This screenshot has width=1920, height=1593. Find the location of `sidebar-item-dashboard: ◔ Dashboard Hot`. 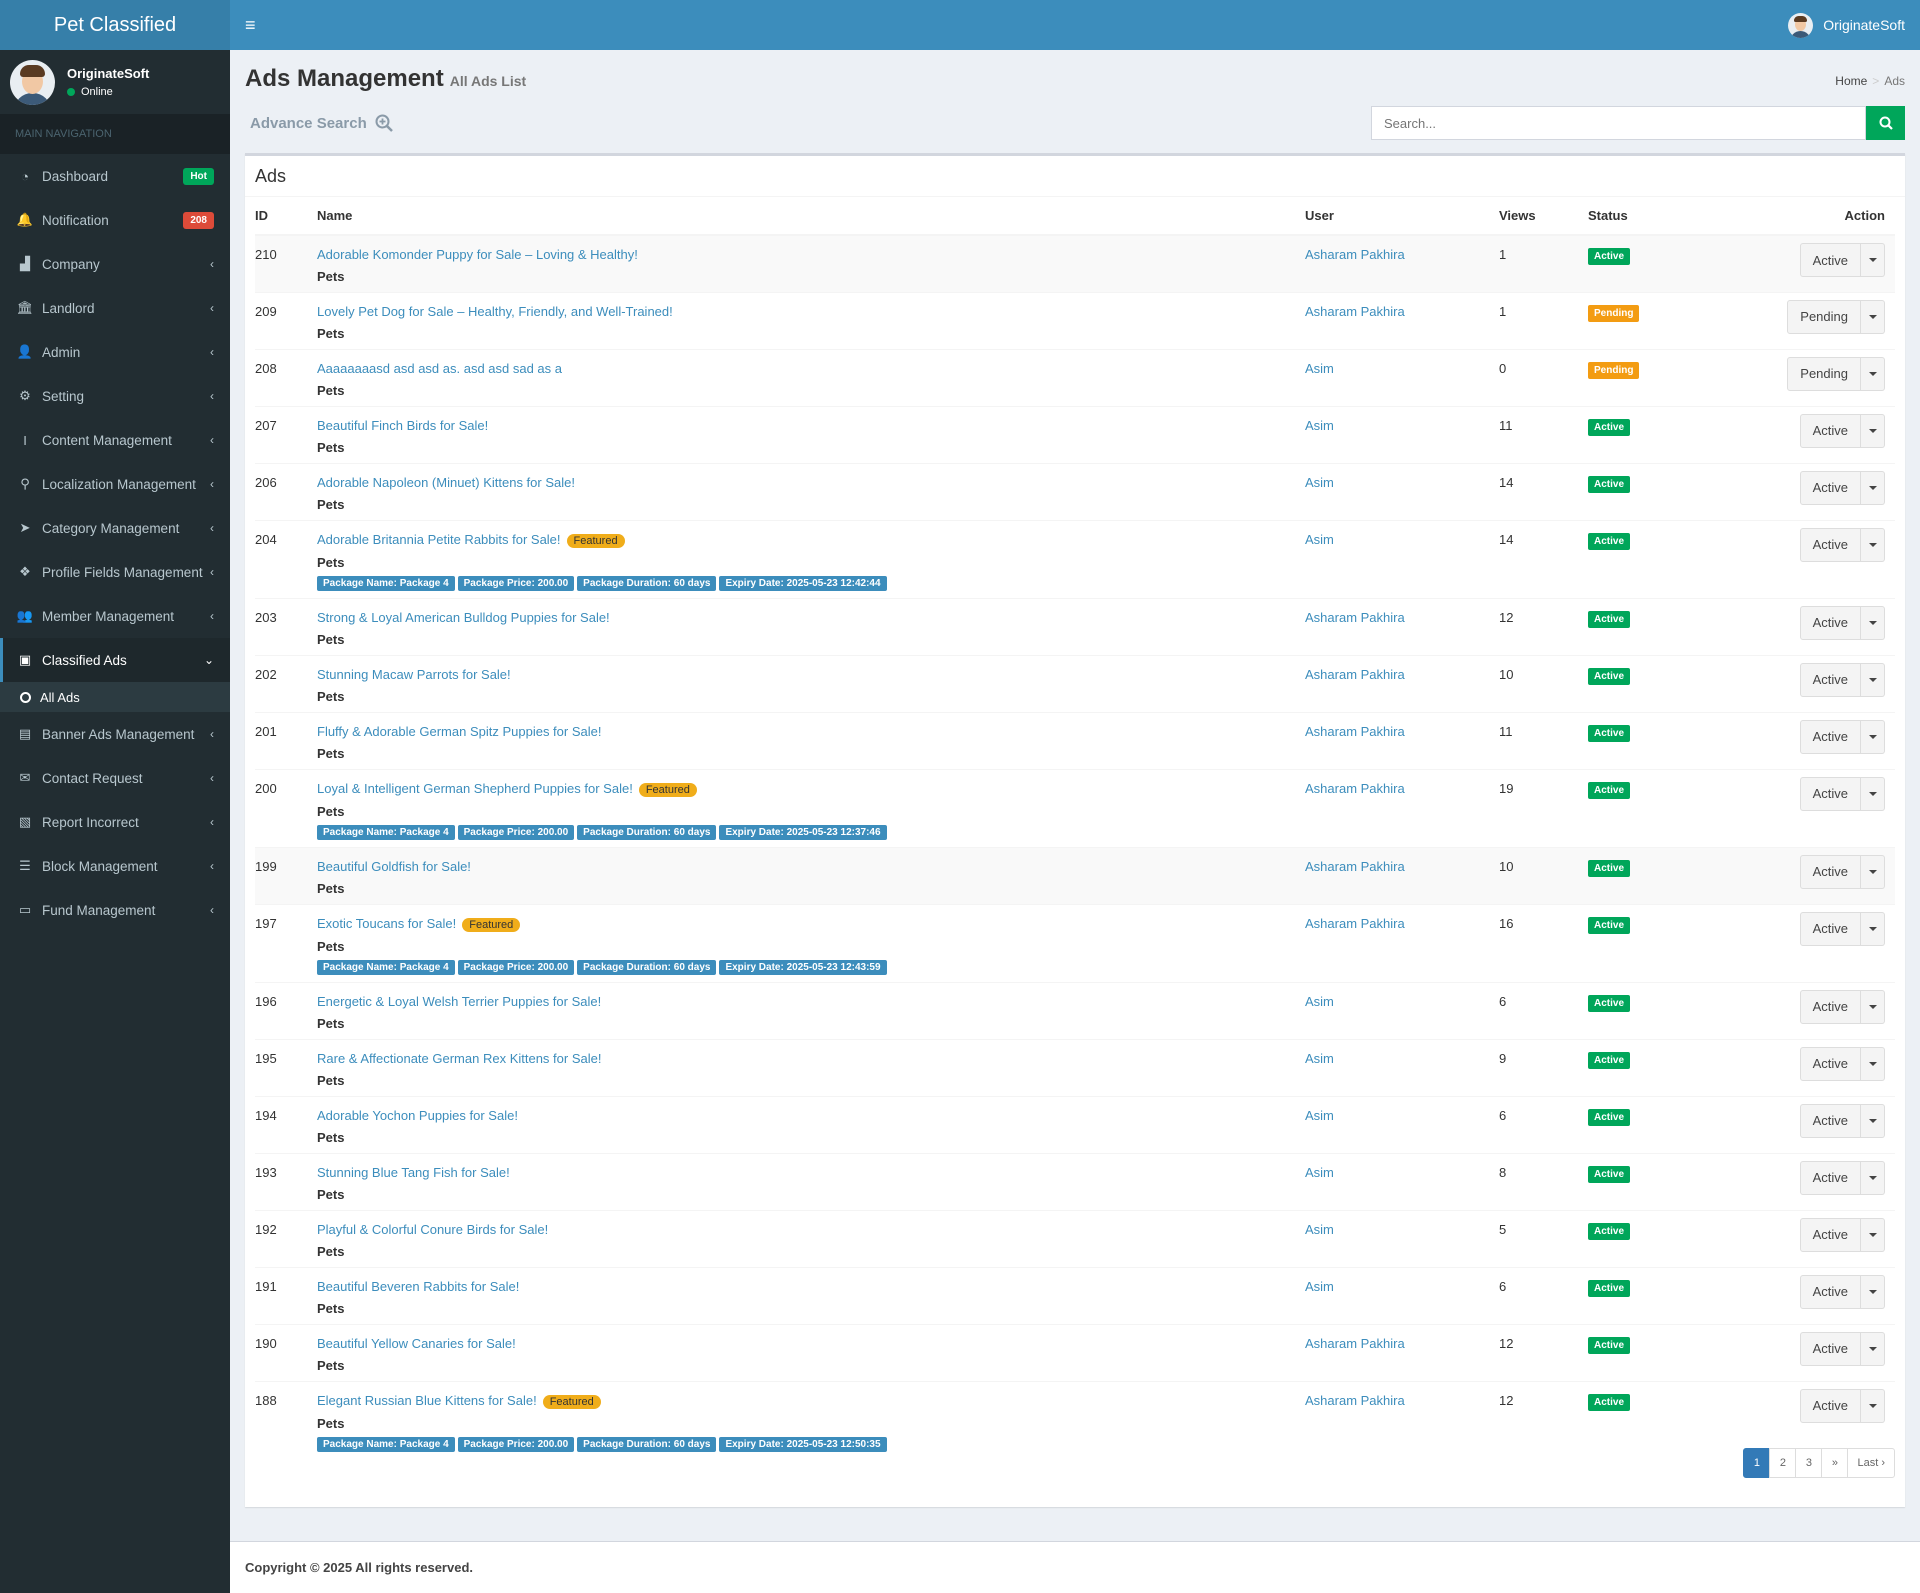

sidebar-item-dashboard: ◔ Dashboard Hot is located at coordinates (115, 176).